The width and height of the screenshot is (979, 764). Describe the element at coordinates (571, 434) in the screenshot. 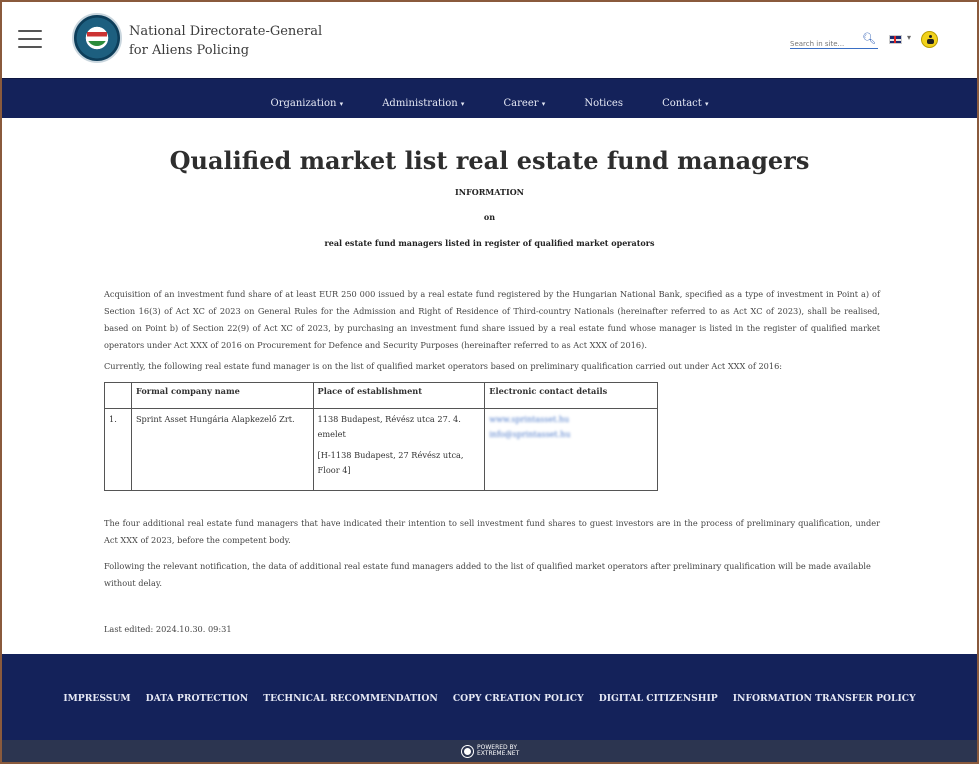

I see `contact-email-link: info@sprintasset.hu` at that location.